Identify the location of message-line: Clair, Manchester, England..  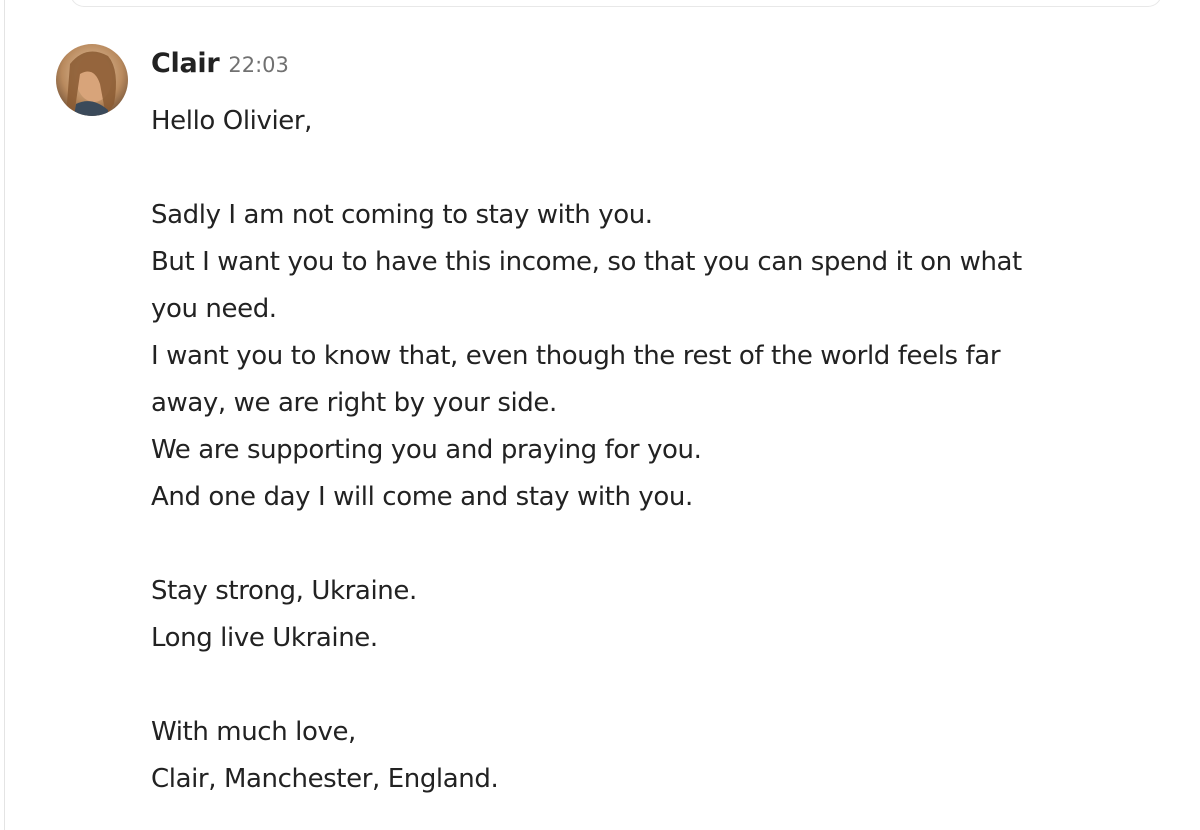
(325, 779).